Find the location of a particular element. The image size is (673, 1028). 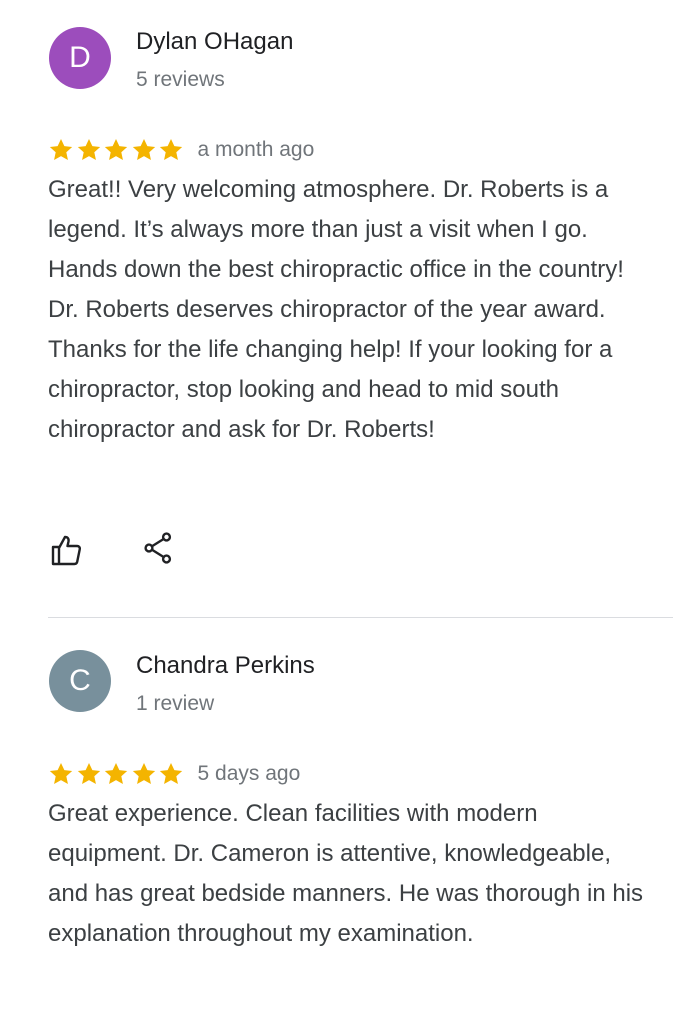

thumbs-up-icon is located at coordinates (66, 550).